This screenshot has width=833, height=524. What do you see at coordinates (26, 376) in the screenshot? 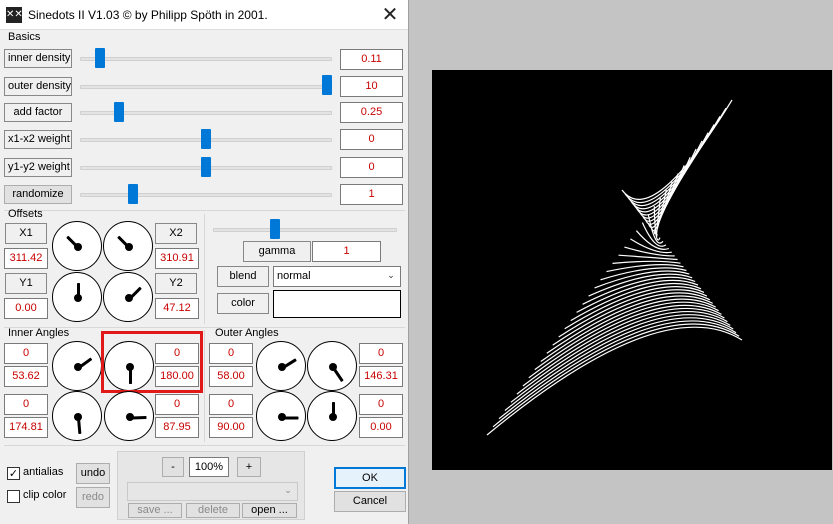
I see `inner-angle-a-bottom-field: 53.62` at bounding box center [26, 376].